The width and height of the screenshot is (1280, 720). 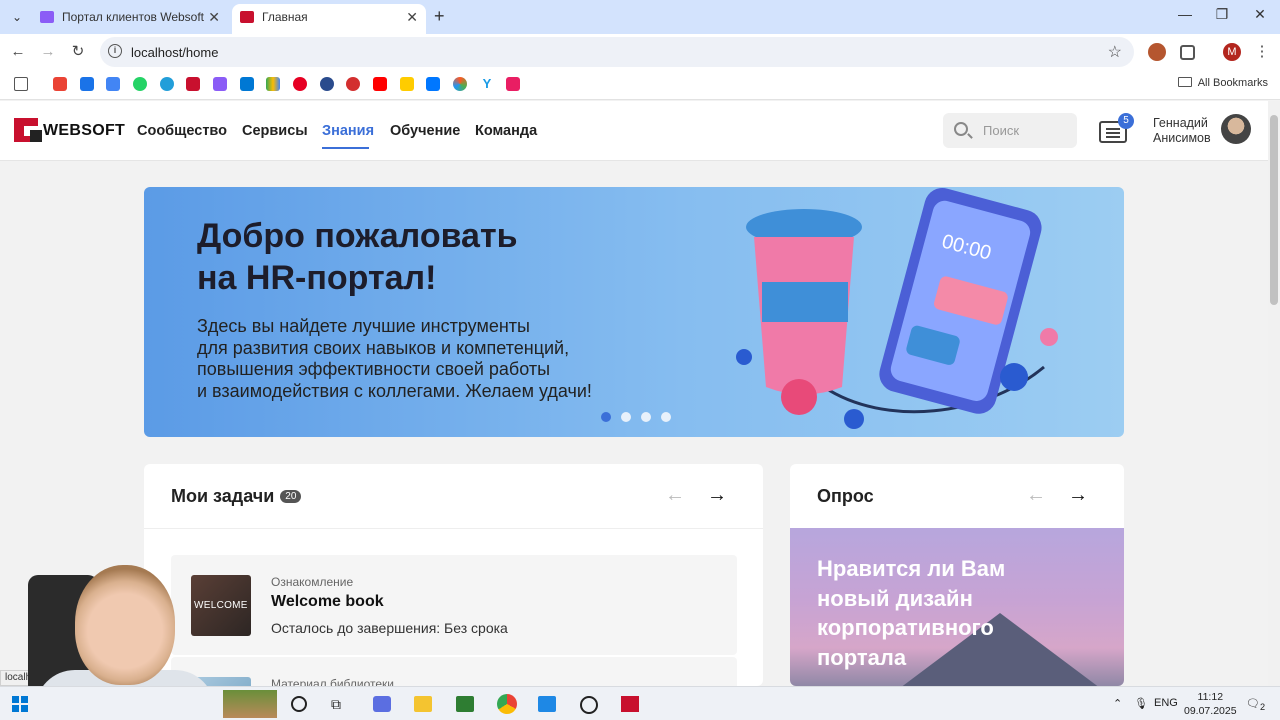 I want to click on apple-icon, so click(x=353, y=84).